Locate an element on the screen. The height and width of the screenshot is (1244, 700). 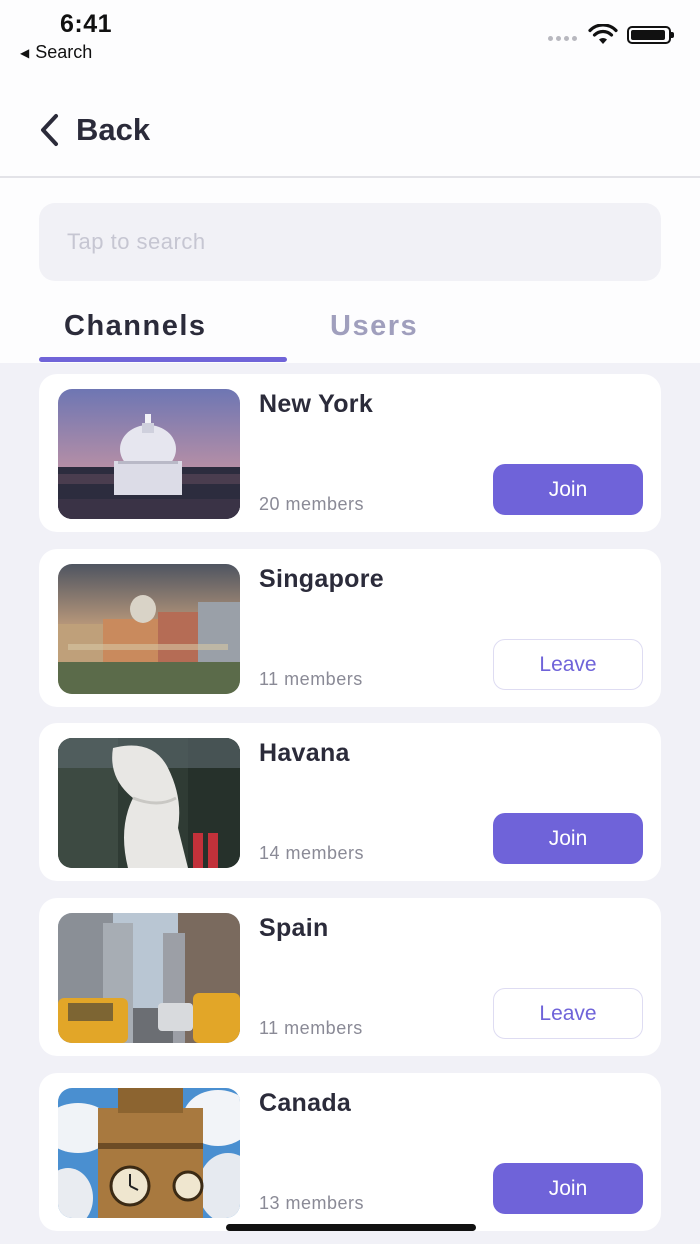
channel-name: Canada is located at coordinates (305, 1103).